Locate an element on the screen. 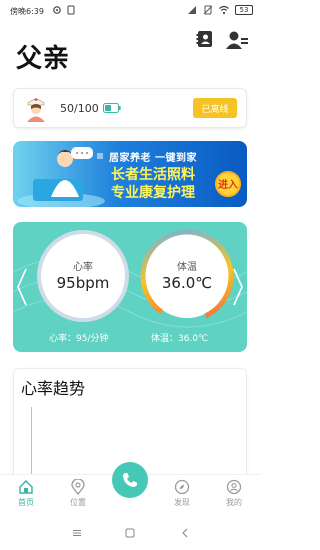 This screenshot has height=550, width=320. offline-status-button: 已离线 is located at coordinates (215, 108).